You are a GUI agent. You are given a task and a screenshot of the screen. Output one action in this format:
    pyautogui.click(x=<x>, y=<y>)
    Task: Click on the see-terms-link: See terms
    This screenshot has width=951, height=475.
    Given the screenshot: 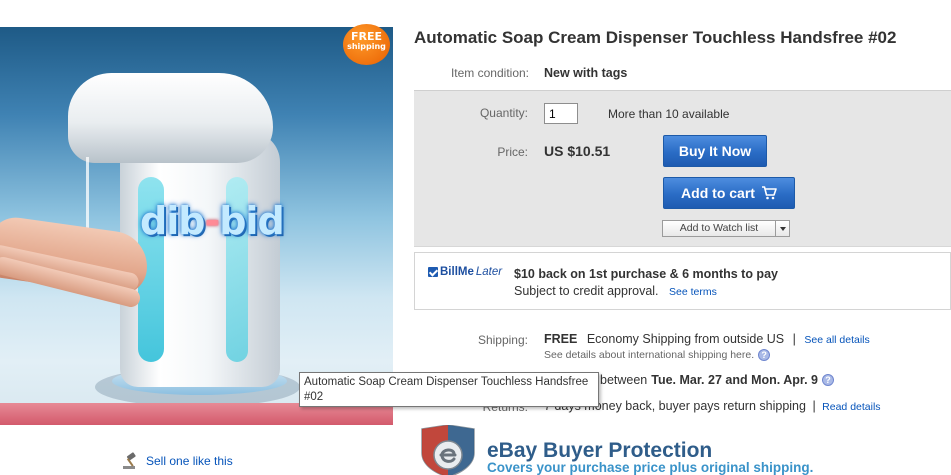 What is the action you would take?
    pyautogui.click(x=693, y=292)
    